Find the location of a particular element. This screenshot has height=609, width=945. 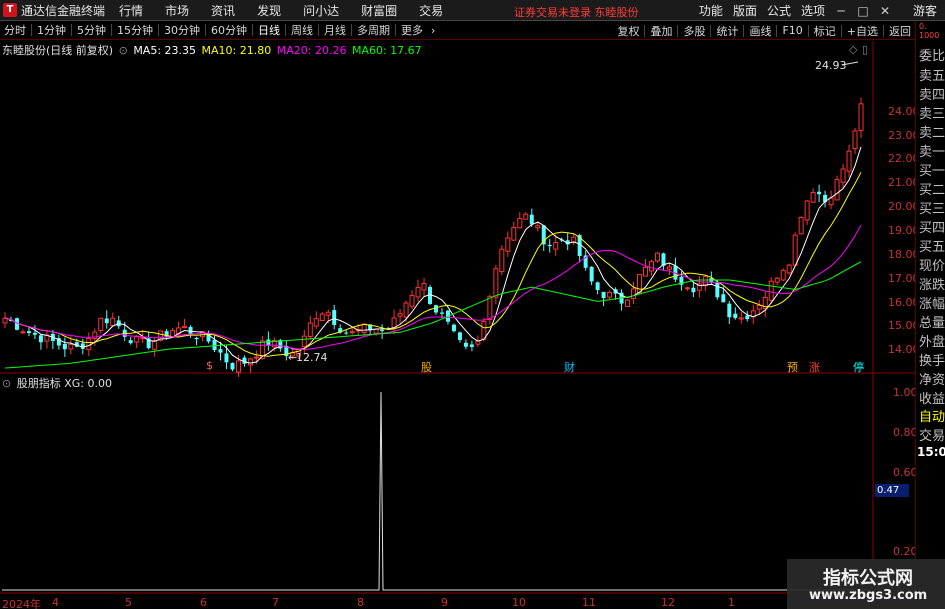

stock-title: 东睦股份(日线 前复权) is located at coordinates (57, 50).